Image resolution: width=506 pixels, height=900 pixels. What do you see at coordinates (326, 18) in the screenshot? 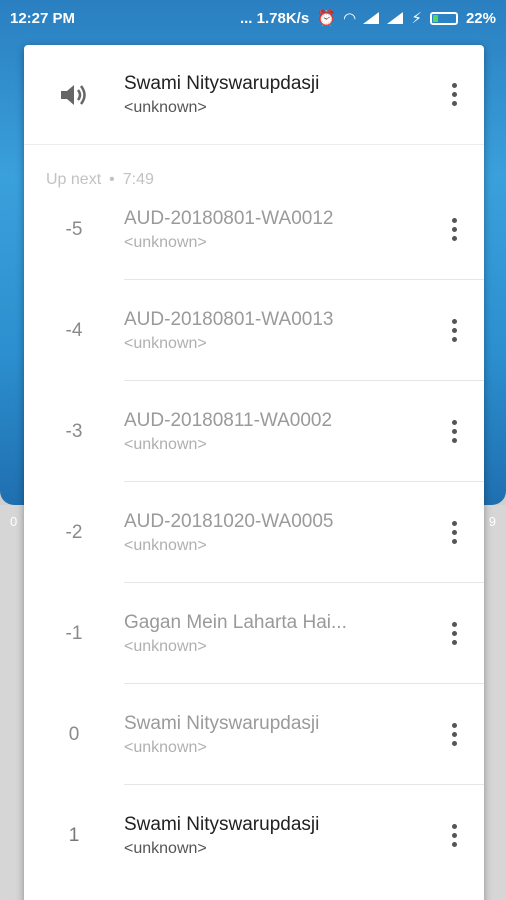
I see `alarm-icon: ⏰` at bounding box center [326, 18].